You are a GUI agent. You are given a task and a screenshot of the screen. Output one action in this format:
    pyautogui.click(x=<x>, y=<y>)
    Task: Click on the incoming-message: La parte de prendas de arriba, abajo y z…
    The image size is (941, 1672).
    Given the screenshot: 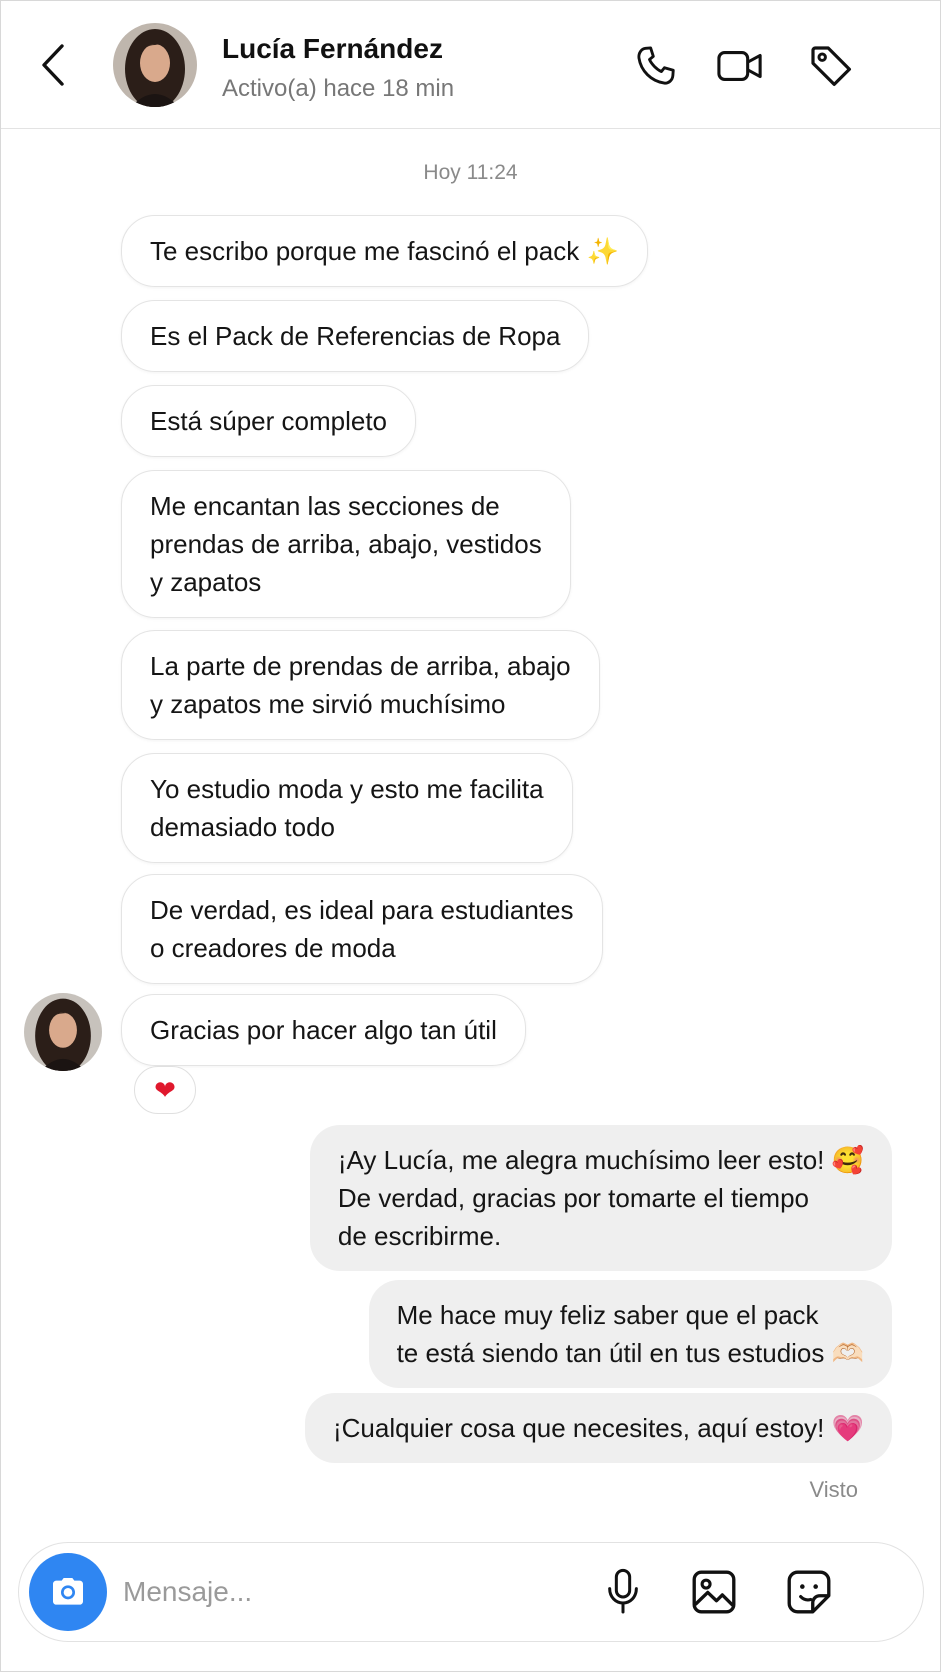 What is the action you would take?
    pyautogui.click(x=360, y=685)
    